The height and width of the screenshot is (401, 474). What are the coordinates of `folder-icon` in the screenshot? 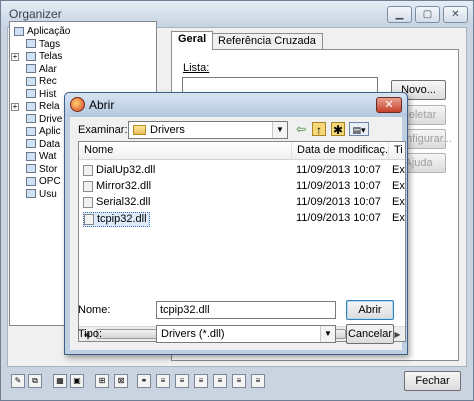 It's located at (139, 130).